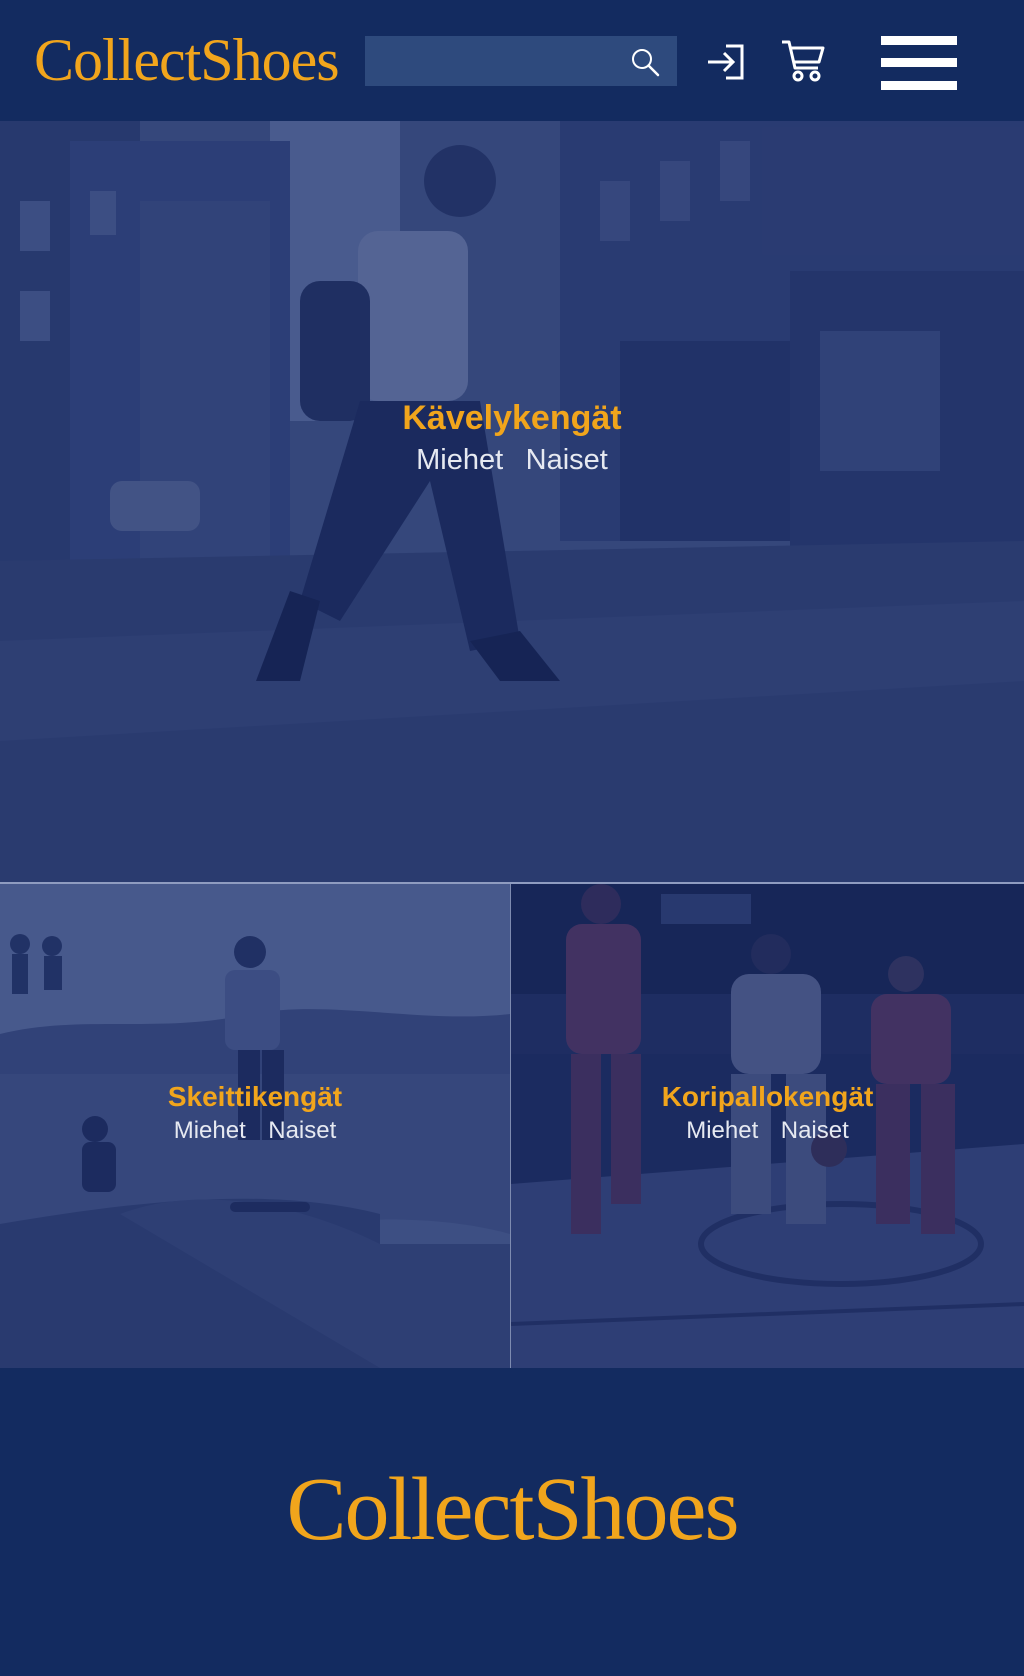  Describe the element at coordinates (255, 1097) in the screenshot. I see `category-title: Skeittikengät` at that location.